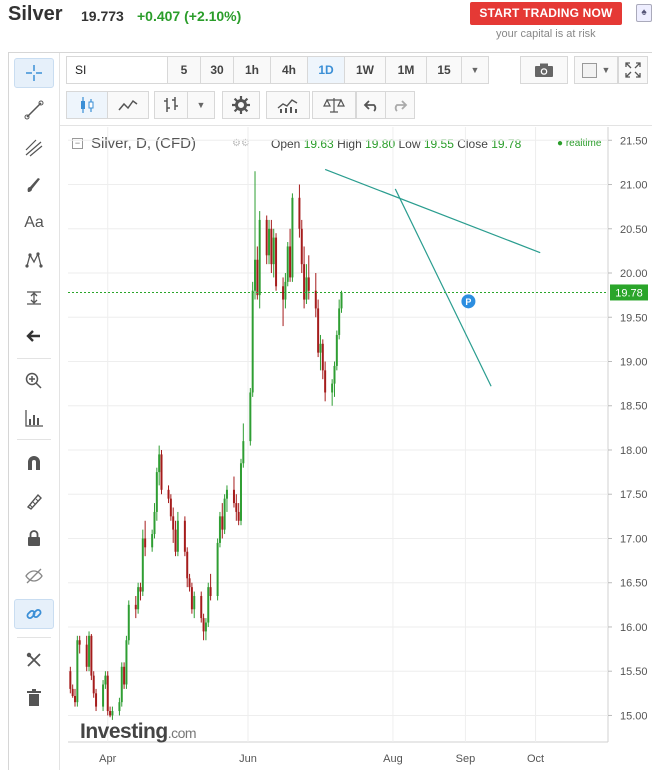 The height and width of the screenshot is (770, 652). What do you see at coordinates (432, 211) in the screenshot?
I see `trend-line` at bounding box center [432, 211].